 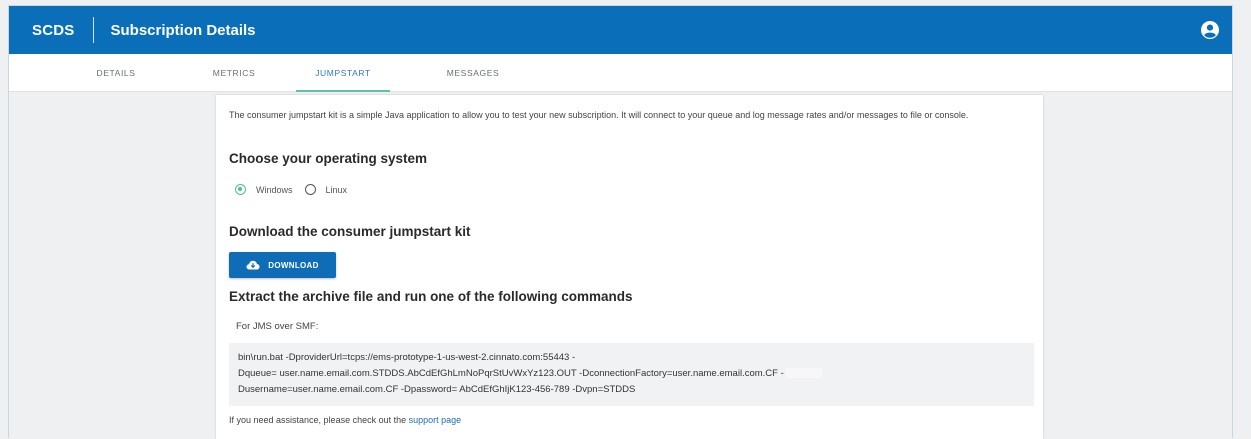 I want to click on download-button-label: DOWNLOAD, so click(x=293, y=265).